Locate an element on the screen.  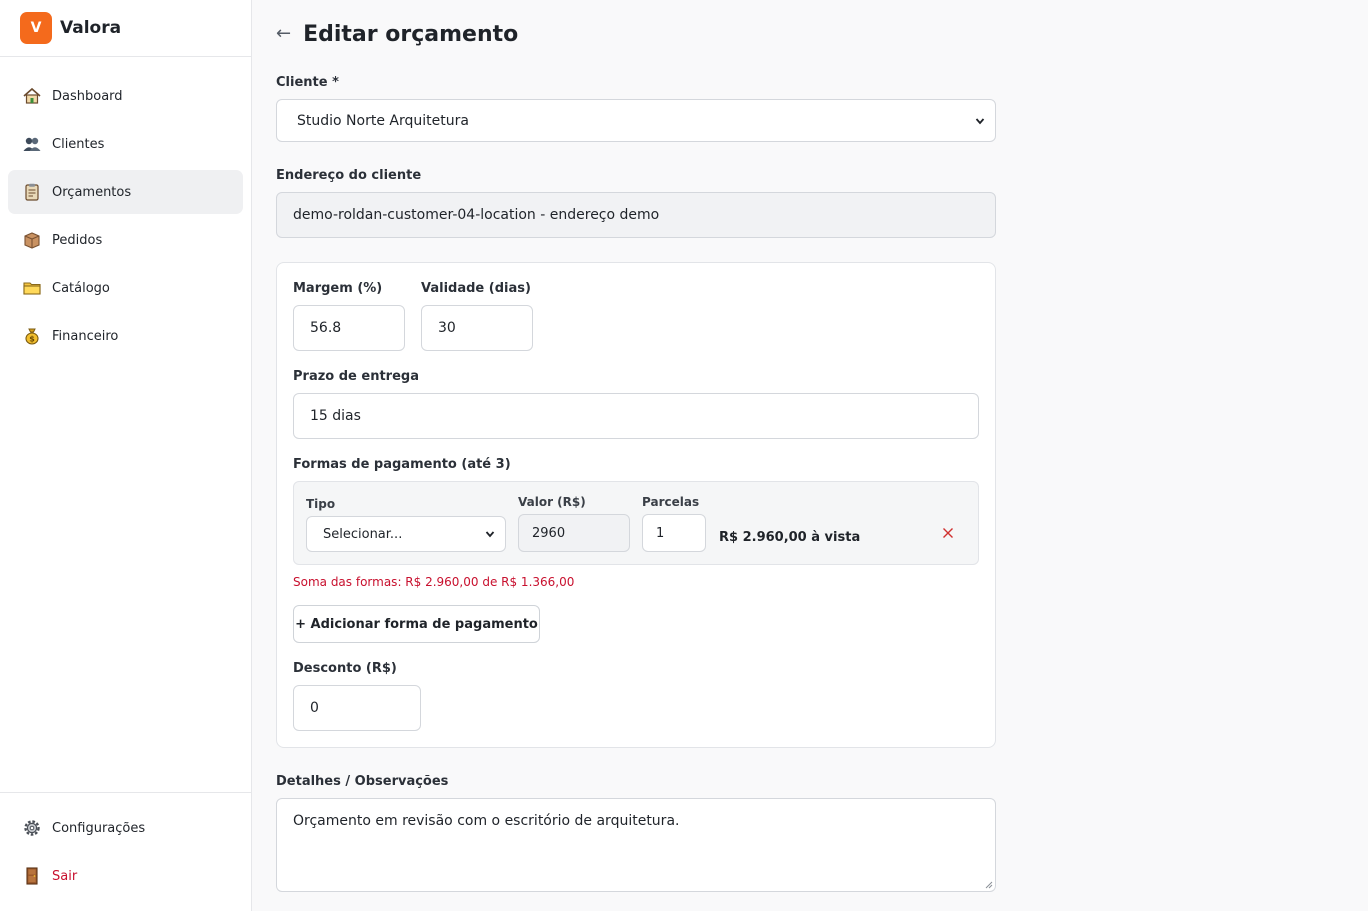
brand: V Valora is located at coordinates (125, 28).